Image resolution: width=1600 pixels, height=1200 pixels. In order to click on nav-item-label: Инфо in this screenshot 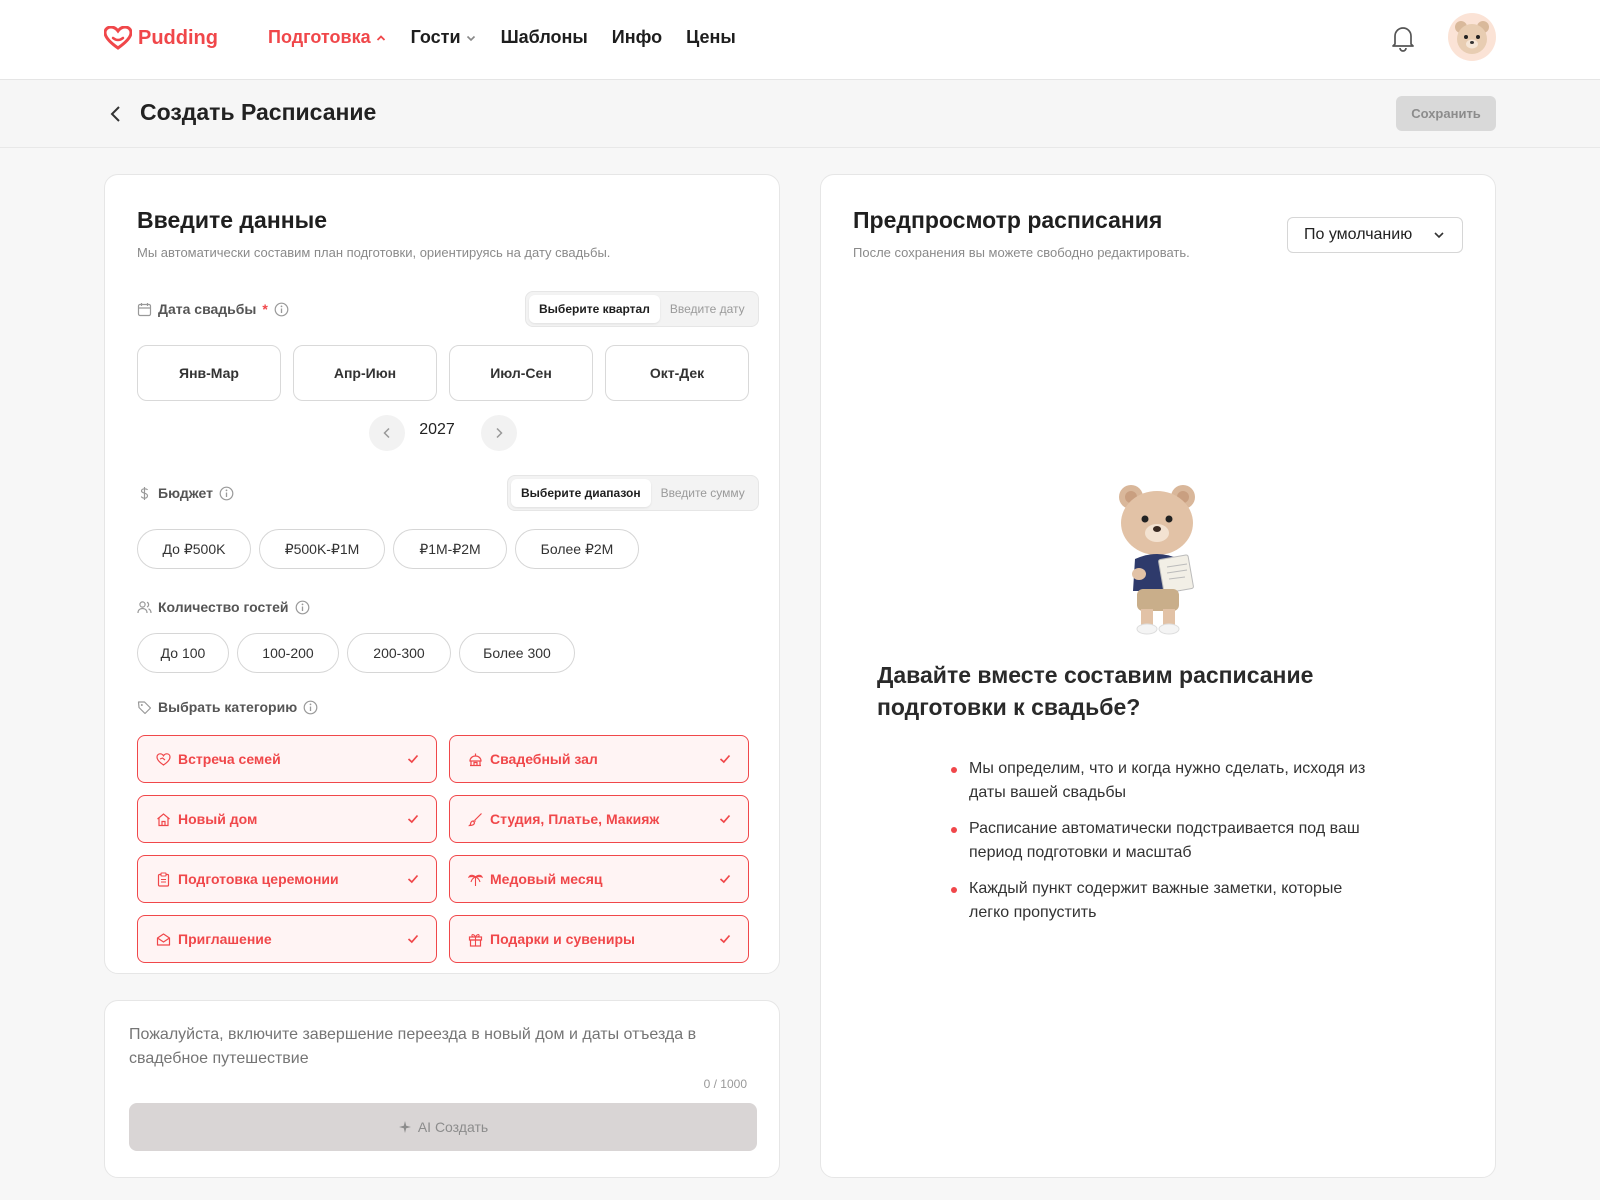, I will do `click(637, 37)`.